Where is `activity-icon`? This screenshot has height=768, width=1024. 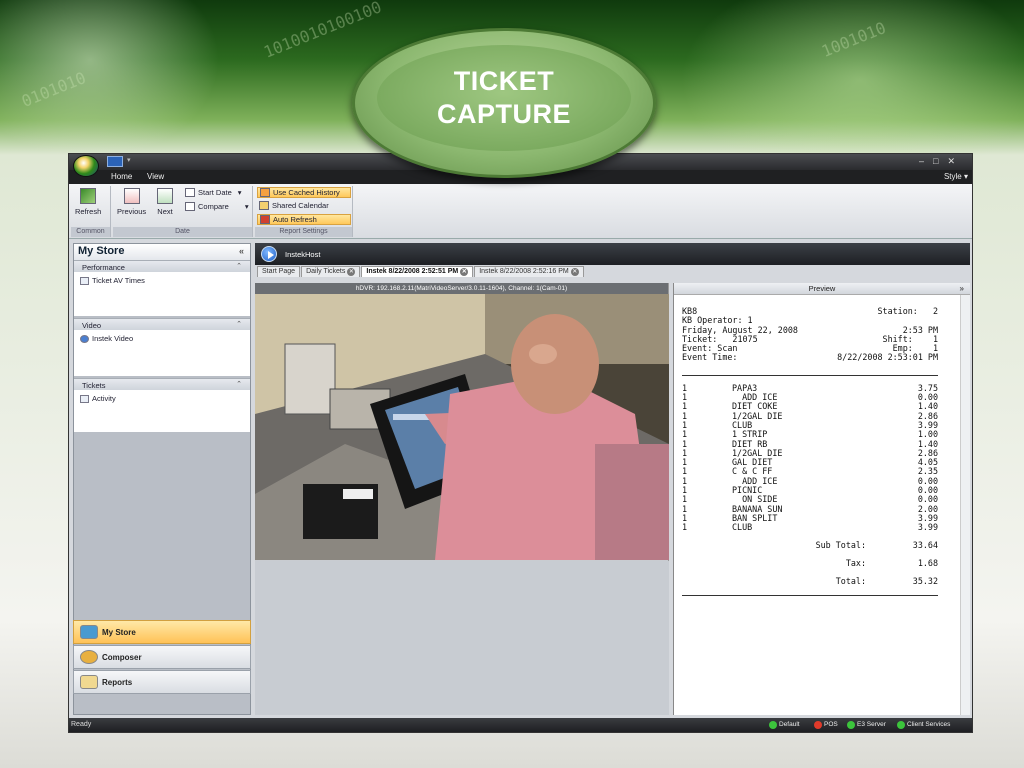
activity-icon is located at coordinates (84, 398).